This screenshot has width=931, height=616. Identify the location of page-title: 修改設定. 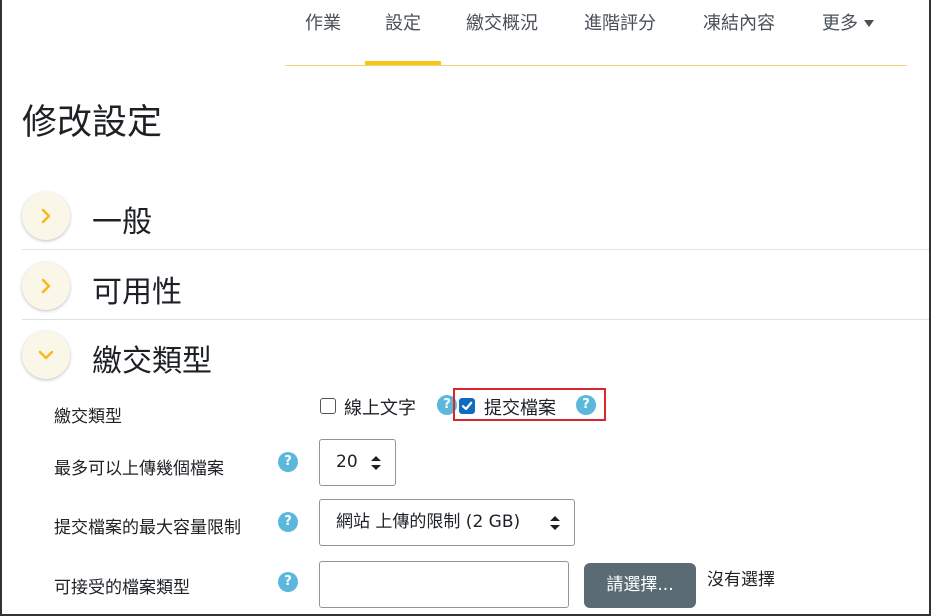
(92, 123).